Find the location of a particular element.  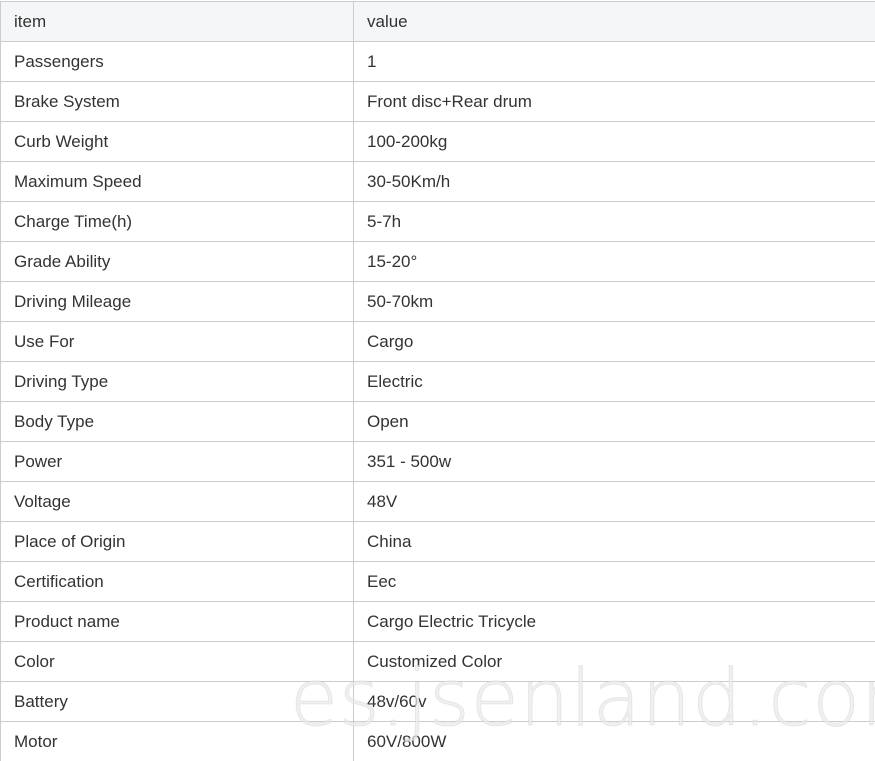

row-value: 15-20° is located at coordinates (614, 261).